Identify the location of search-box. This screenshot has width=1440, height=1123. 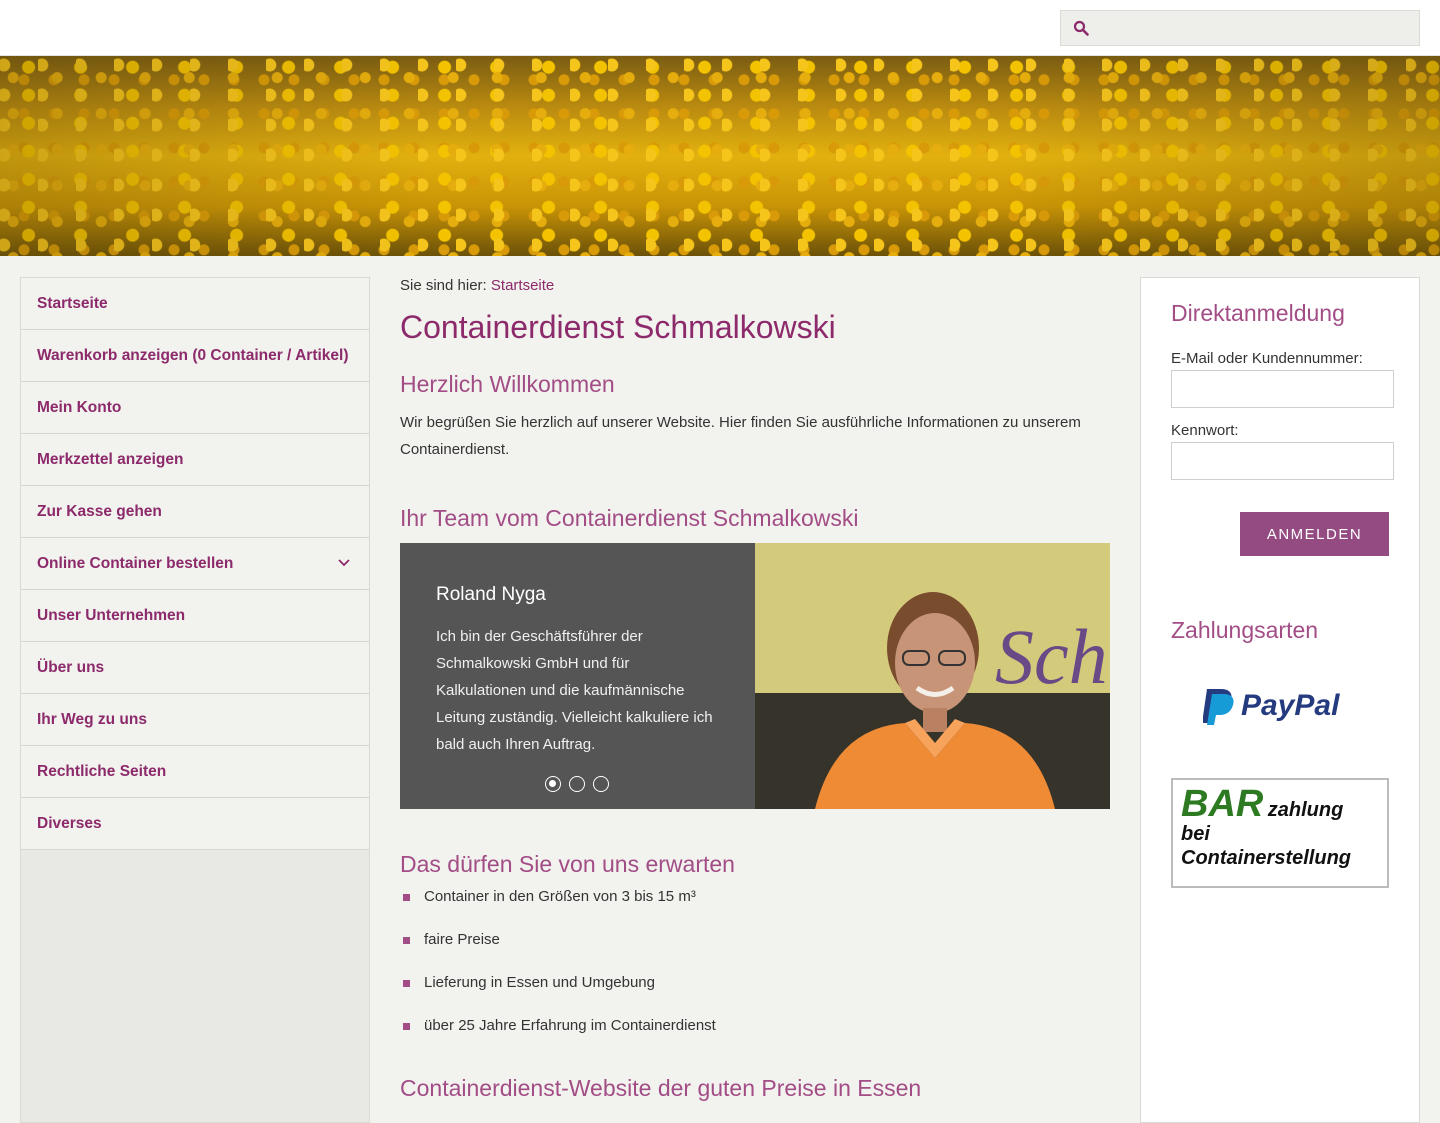
(1240, 28).